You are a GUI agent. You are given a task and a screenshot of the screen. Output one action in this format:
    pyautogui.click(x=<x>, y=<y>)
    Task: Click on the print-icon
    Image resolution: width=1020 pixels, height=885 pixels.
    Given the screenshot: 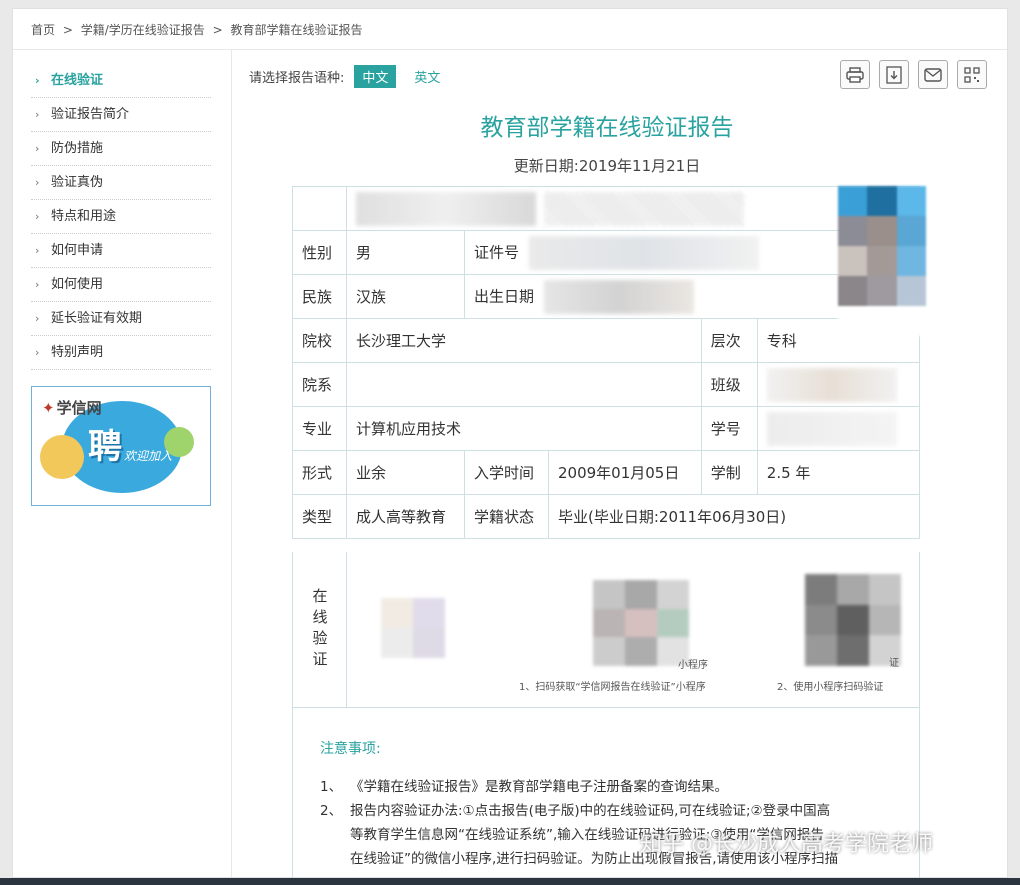 What is the action you would take?
    pyautogui.click(x=855, y=74)
    